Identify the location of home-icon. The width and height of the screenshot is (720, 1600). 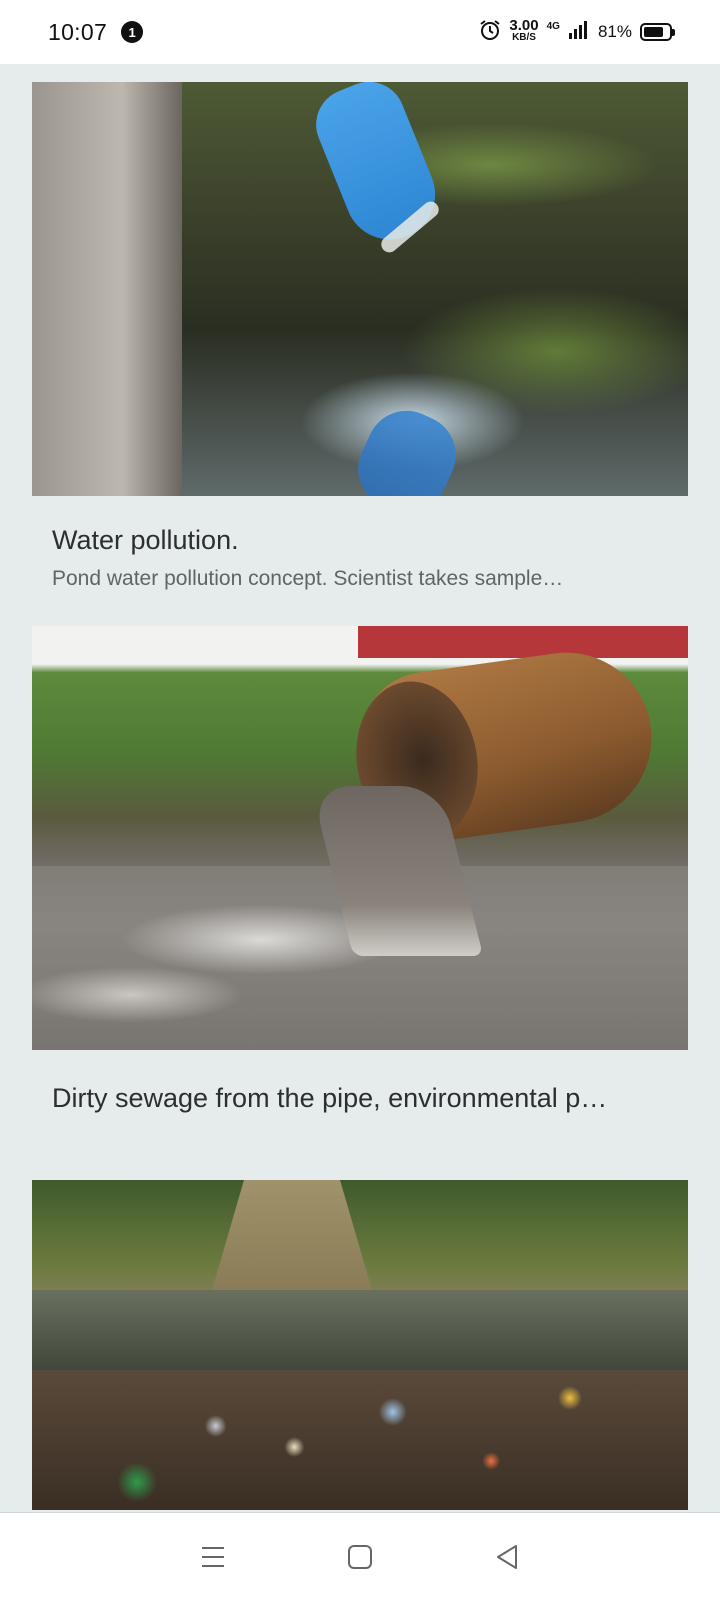
(360, 1557).